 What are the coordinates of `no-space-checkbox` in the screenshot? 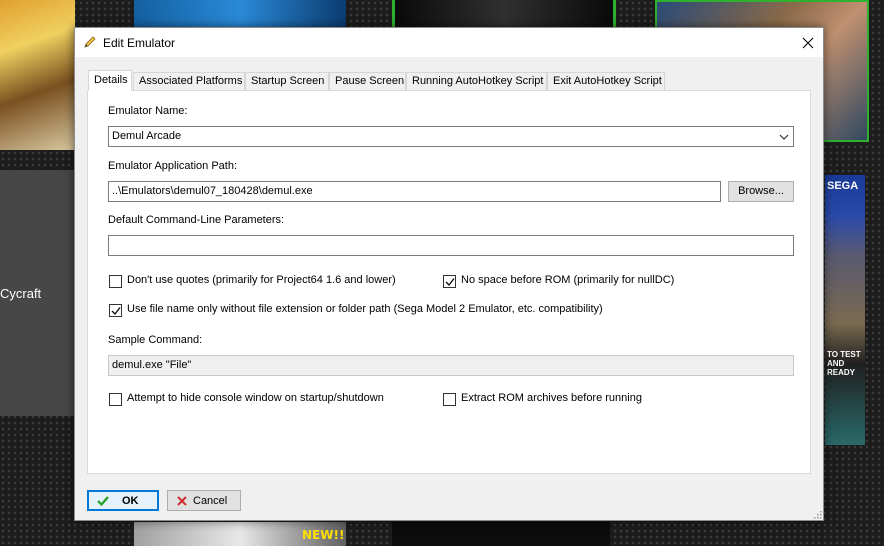 It's located at (449, 281).